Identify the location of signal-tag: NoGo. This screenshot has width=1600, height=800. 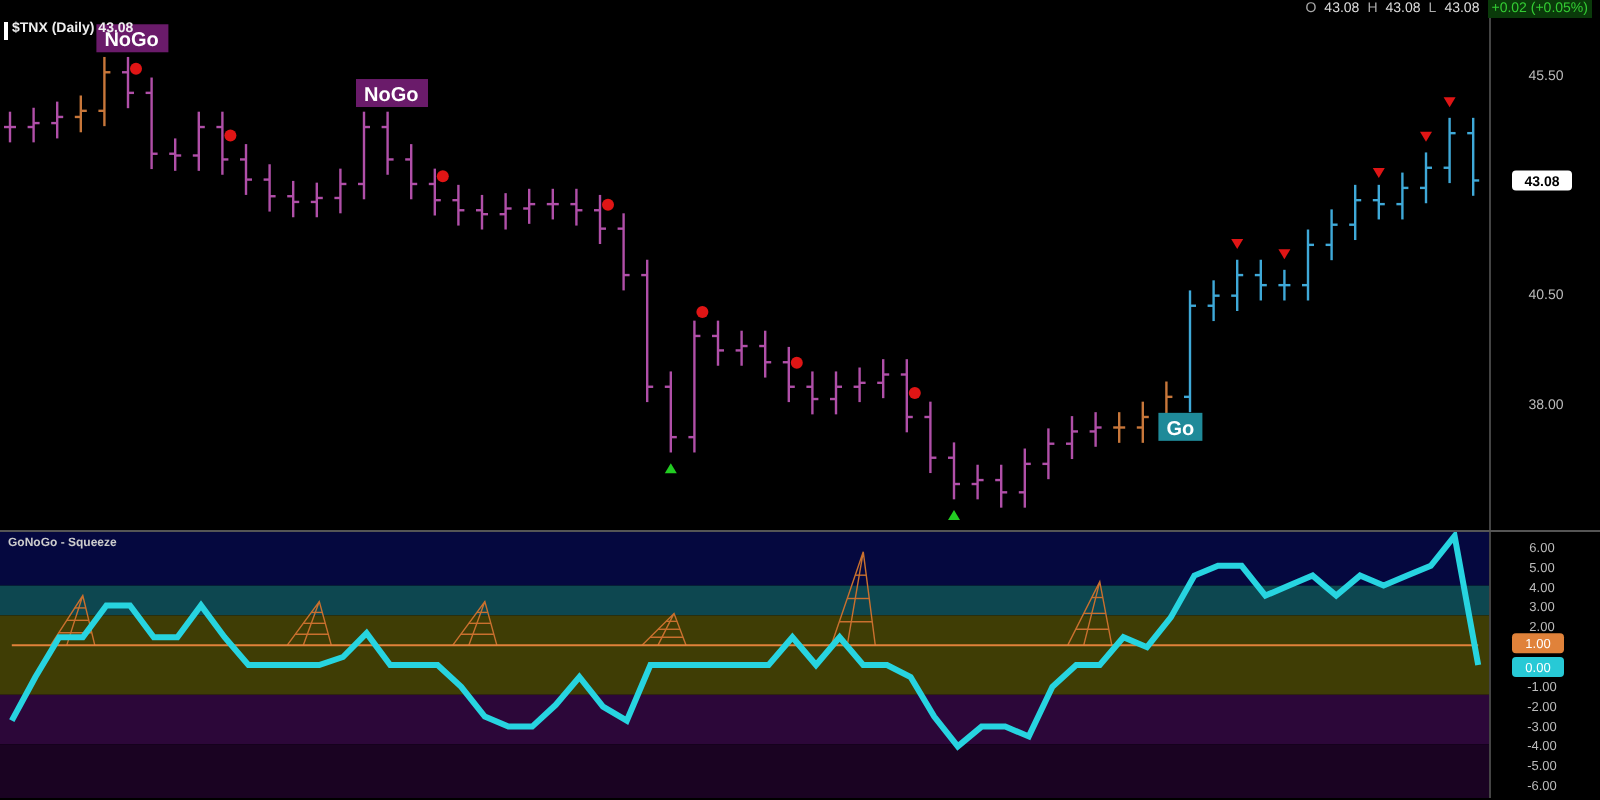
(392, 93).